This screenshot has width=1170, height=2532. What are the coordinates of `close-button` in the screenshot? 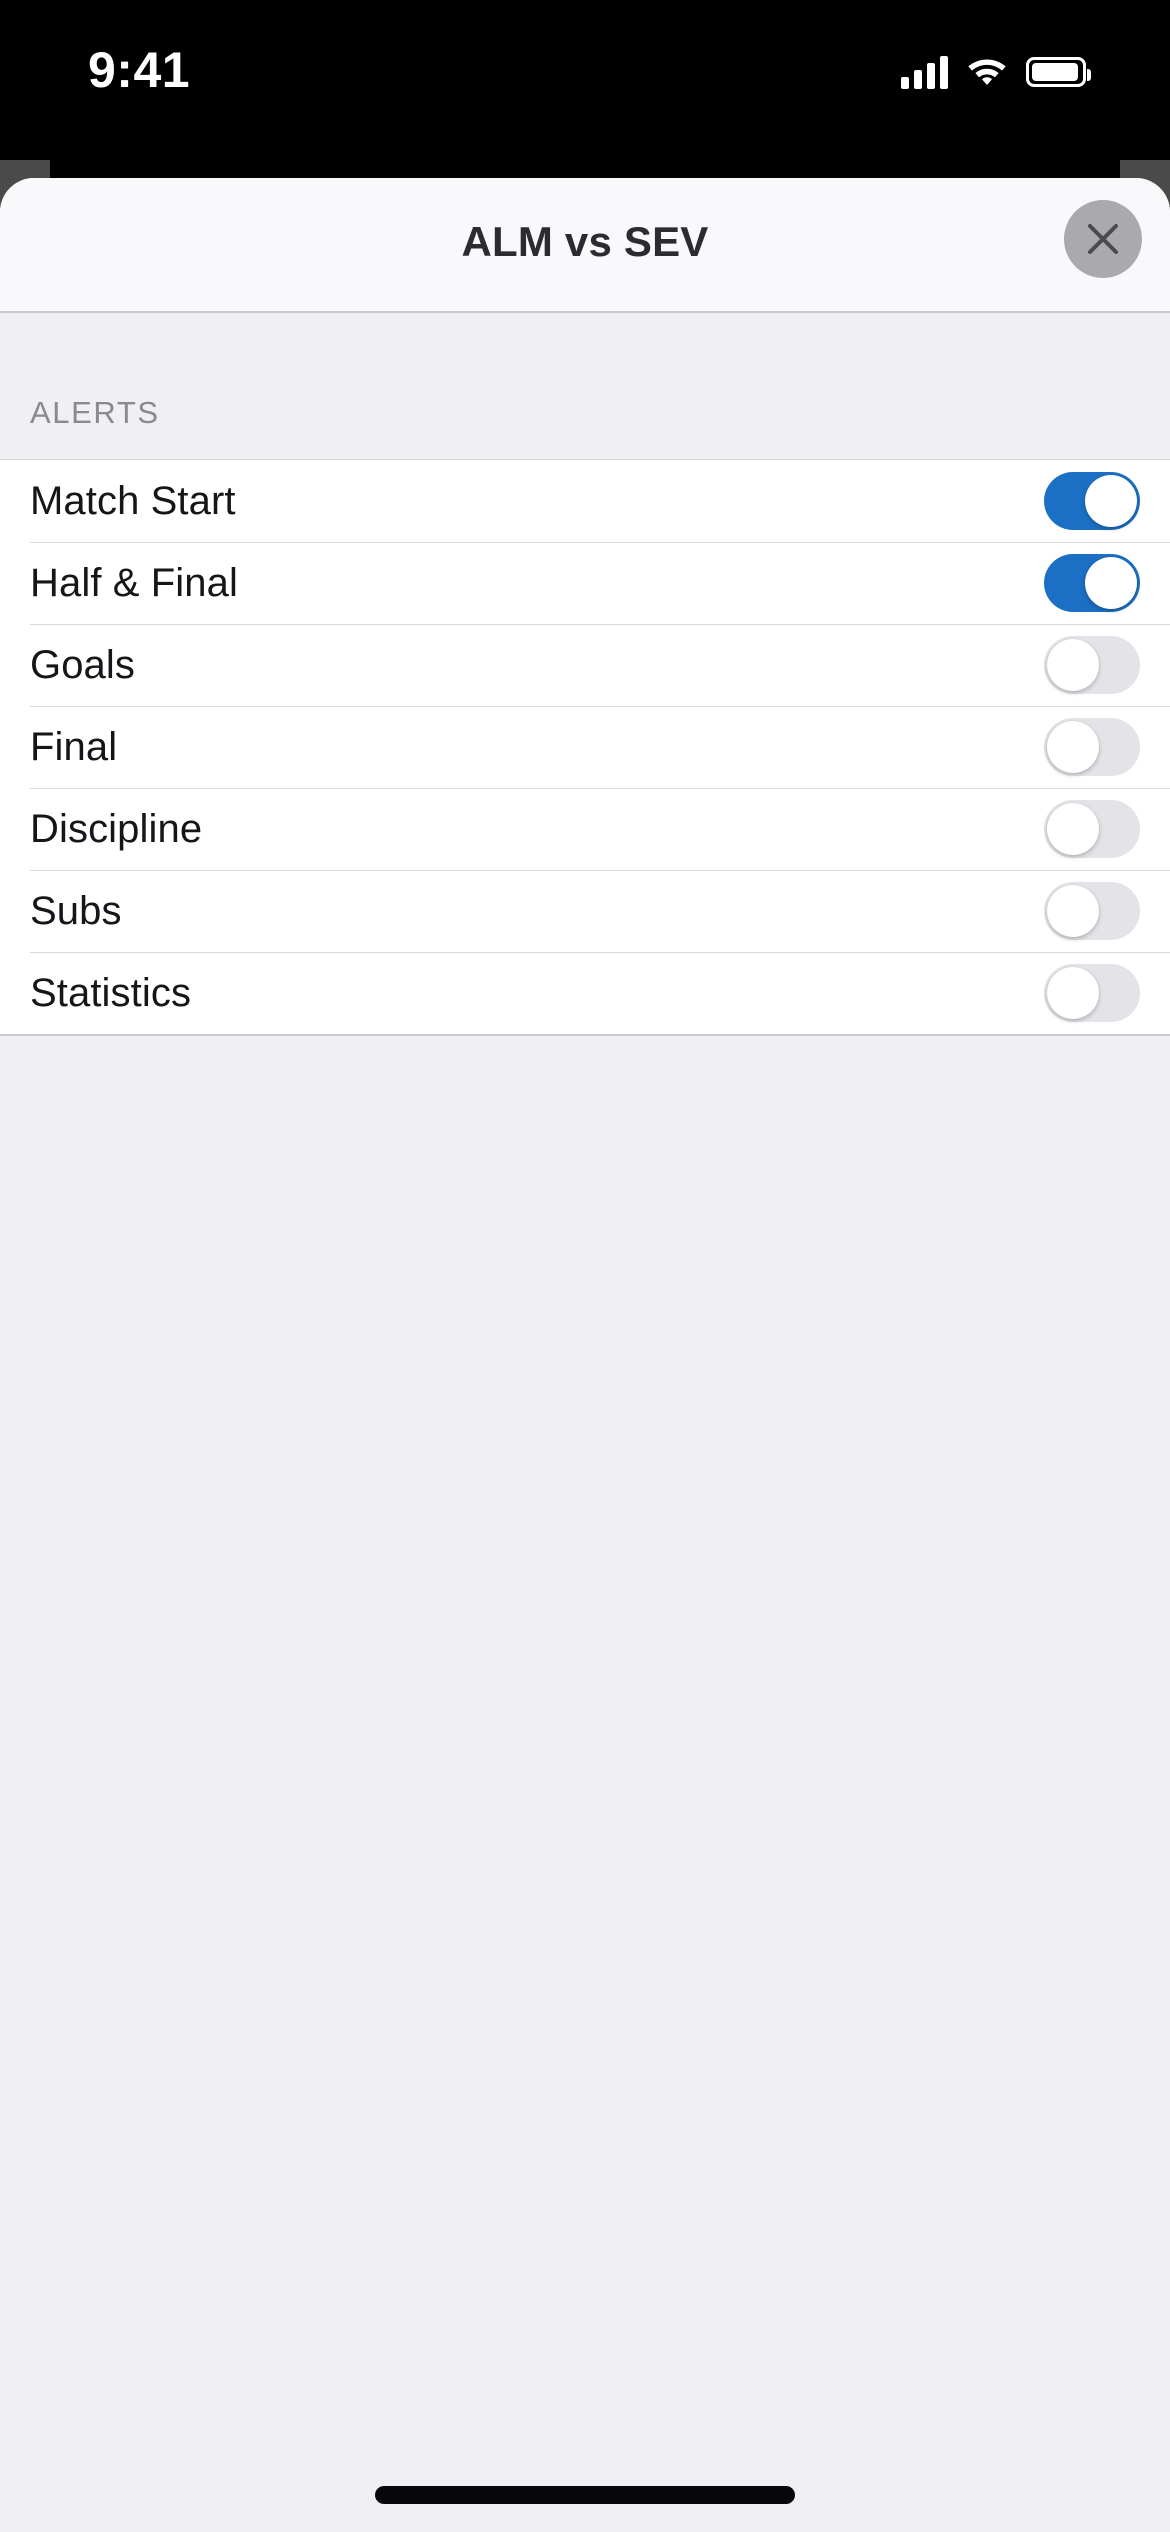 It's located at (1103, 239).